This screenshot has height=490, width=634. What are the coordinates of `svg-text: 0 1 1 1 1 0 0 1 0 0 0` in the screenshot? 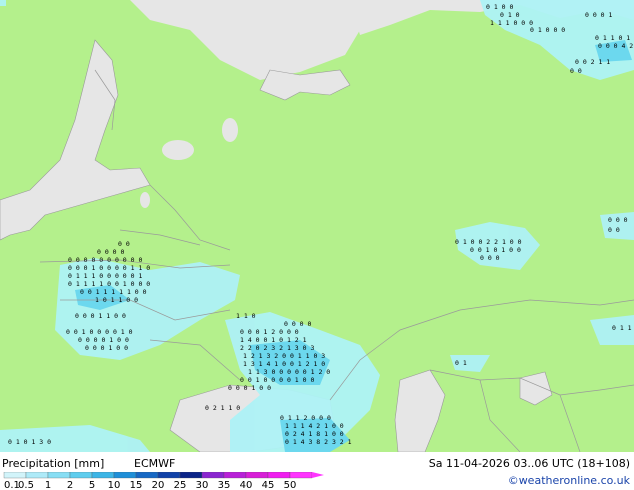 It's located at (109, 284).